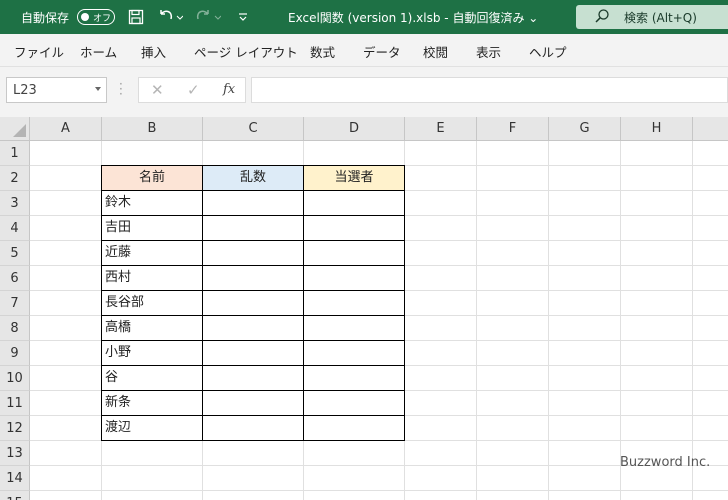 This screenshot has width=728, height=500. I want to click on tab-view: 表示, so click(488, 51).